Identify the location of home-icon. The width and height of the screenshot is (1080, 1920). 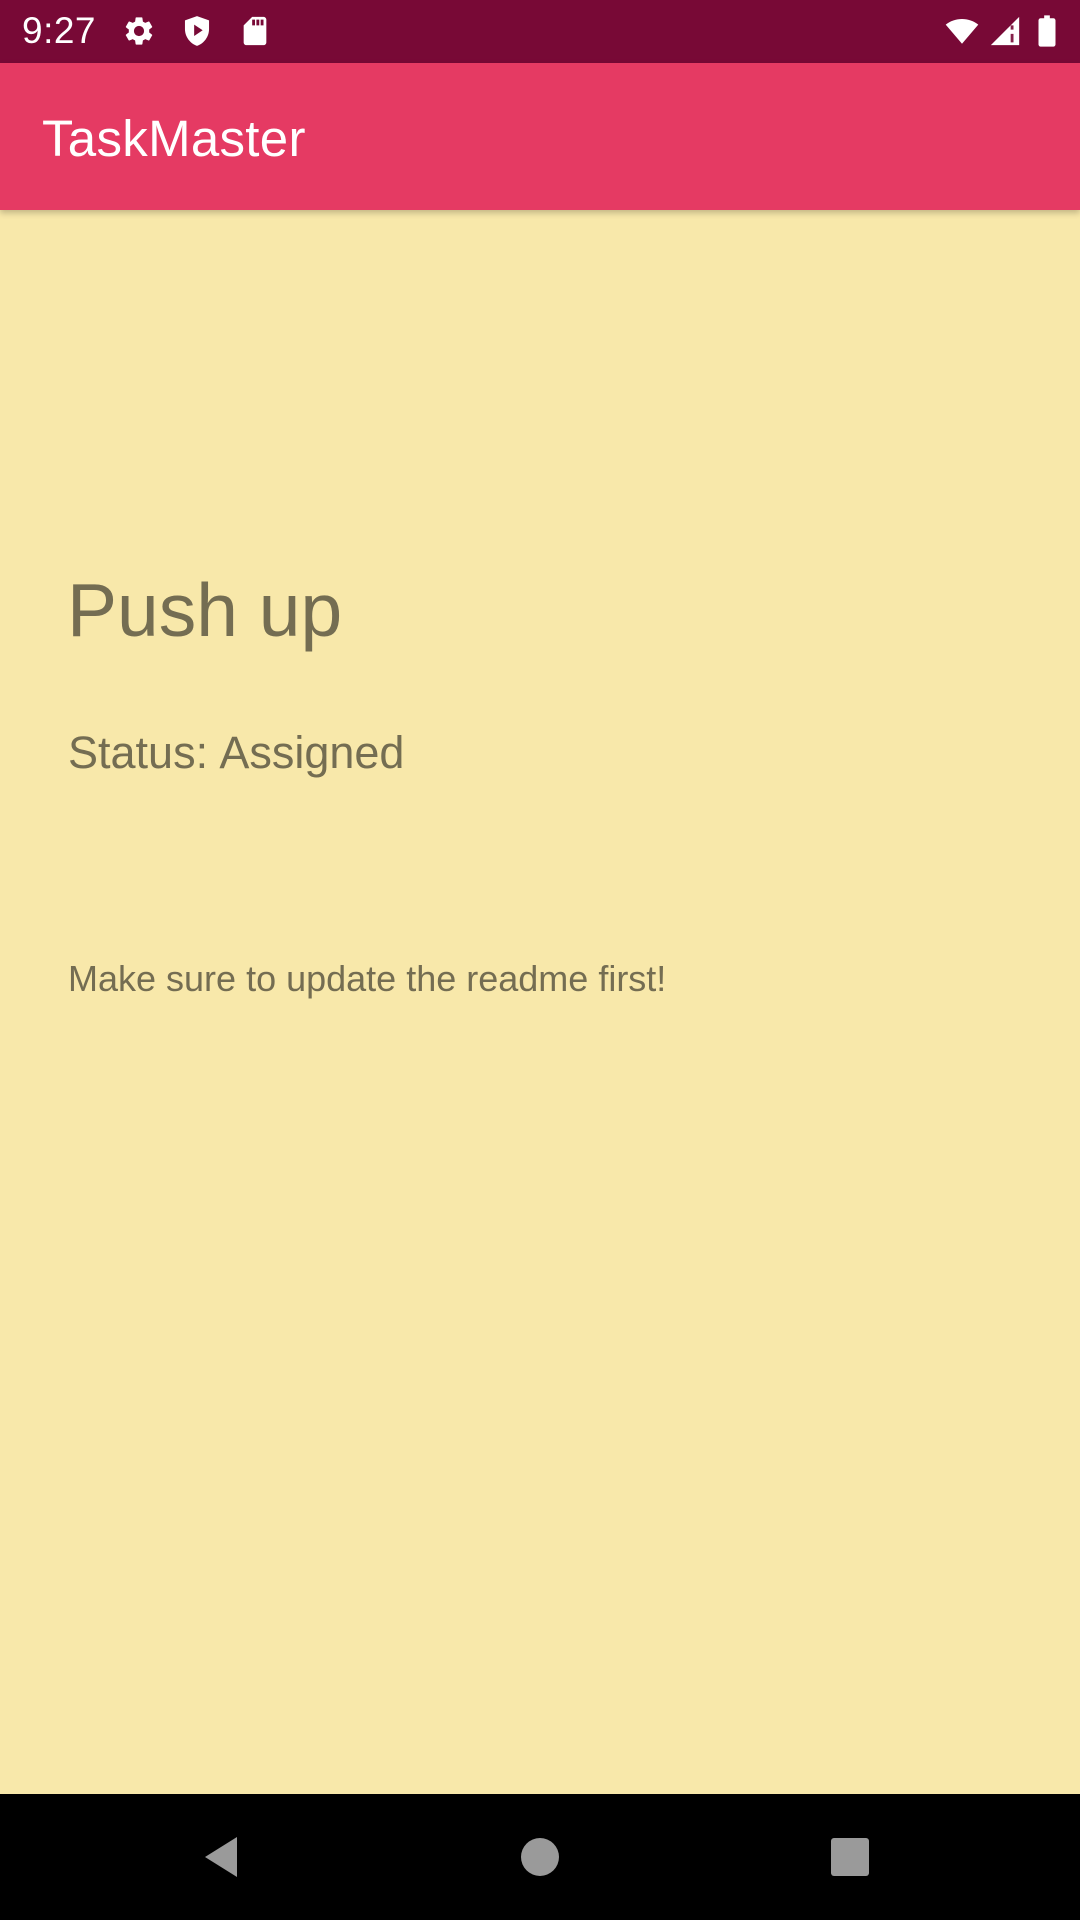
(540, 1857).